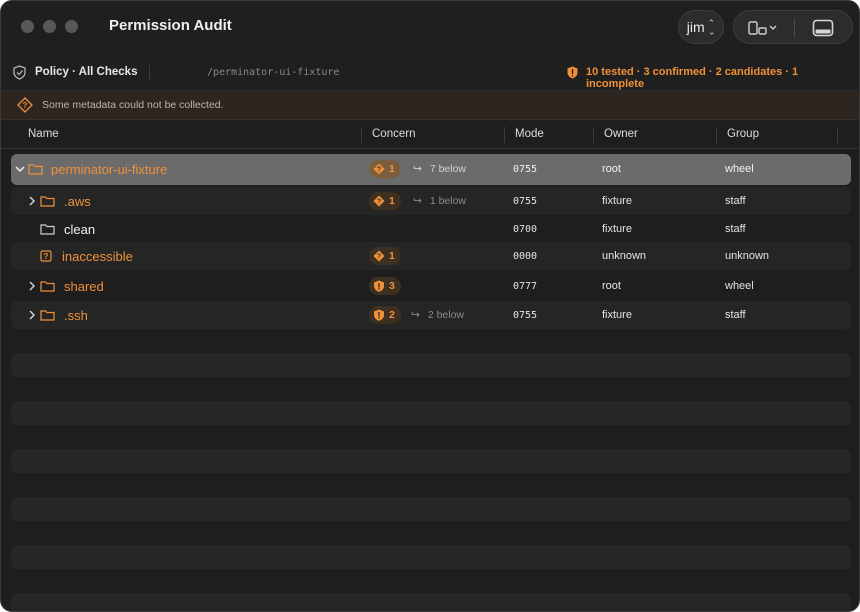 The image size is (860, 612). What do you see at coordinates (43, 134) in the screenshot?
I see `column-header-name: Name` at bounding box center [43, 134].